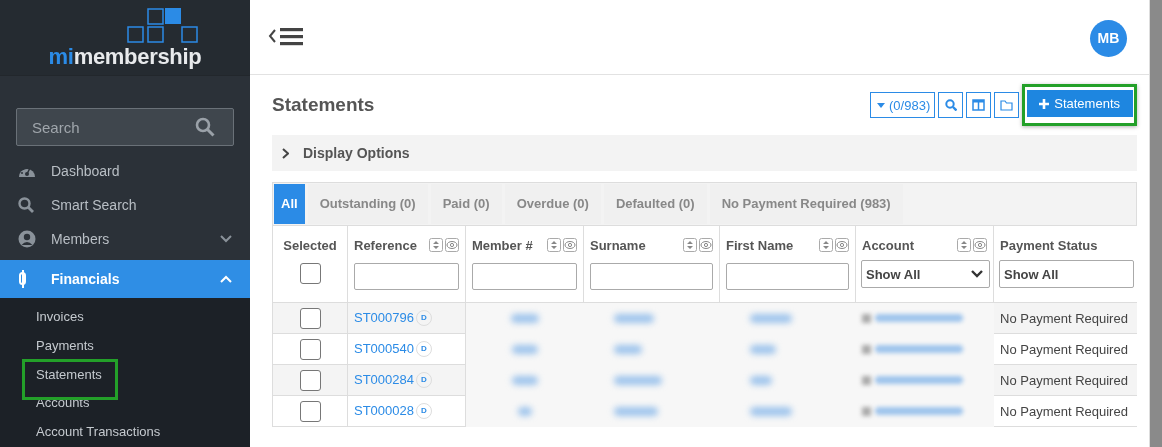  What do you see at coordinates (310, 273) in the screenshot?
I see `select-all-checkbox` at bounding box center [310, 273].